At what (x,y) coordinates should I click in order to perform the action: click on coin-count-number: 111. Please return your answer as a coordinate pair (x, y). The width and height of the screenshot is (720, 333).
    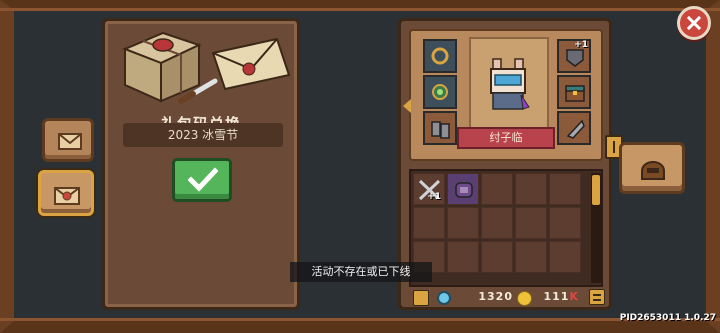
    Looking at the image, I should click on (556, 296).